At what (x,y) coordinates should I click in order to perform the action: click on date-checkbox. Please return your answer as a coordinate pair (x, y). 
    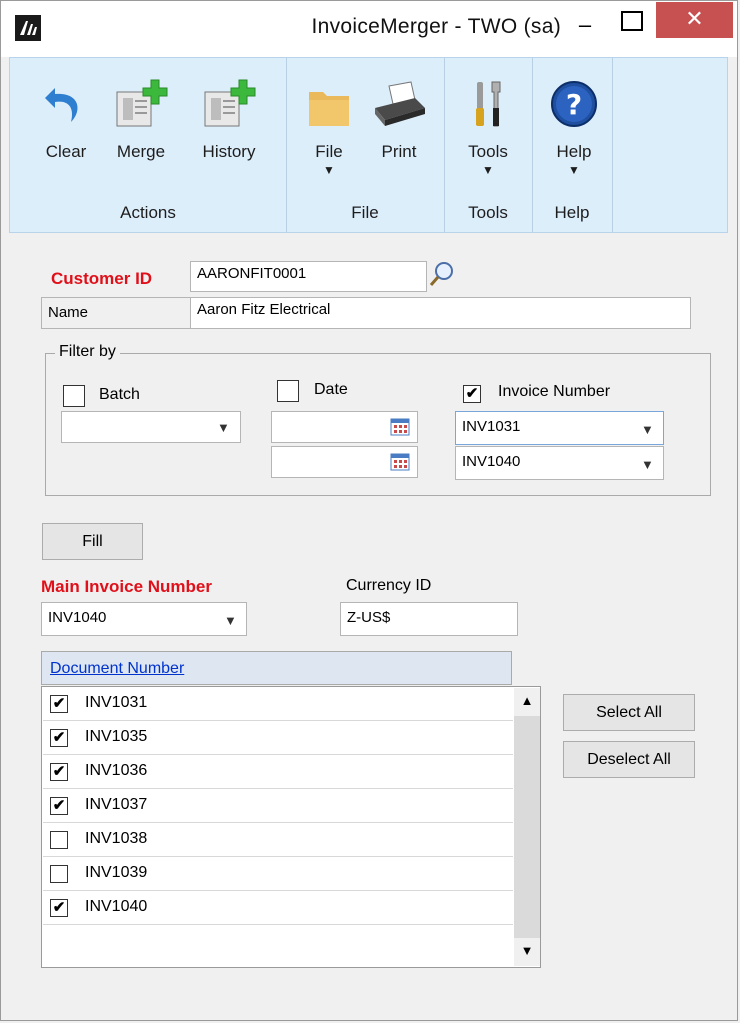
    Looking at the image, I should click on (288, 391).